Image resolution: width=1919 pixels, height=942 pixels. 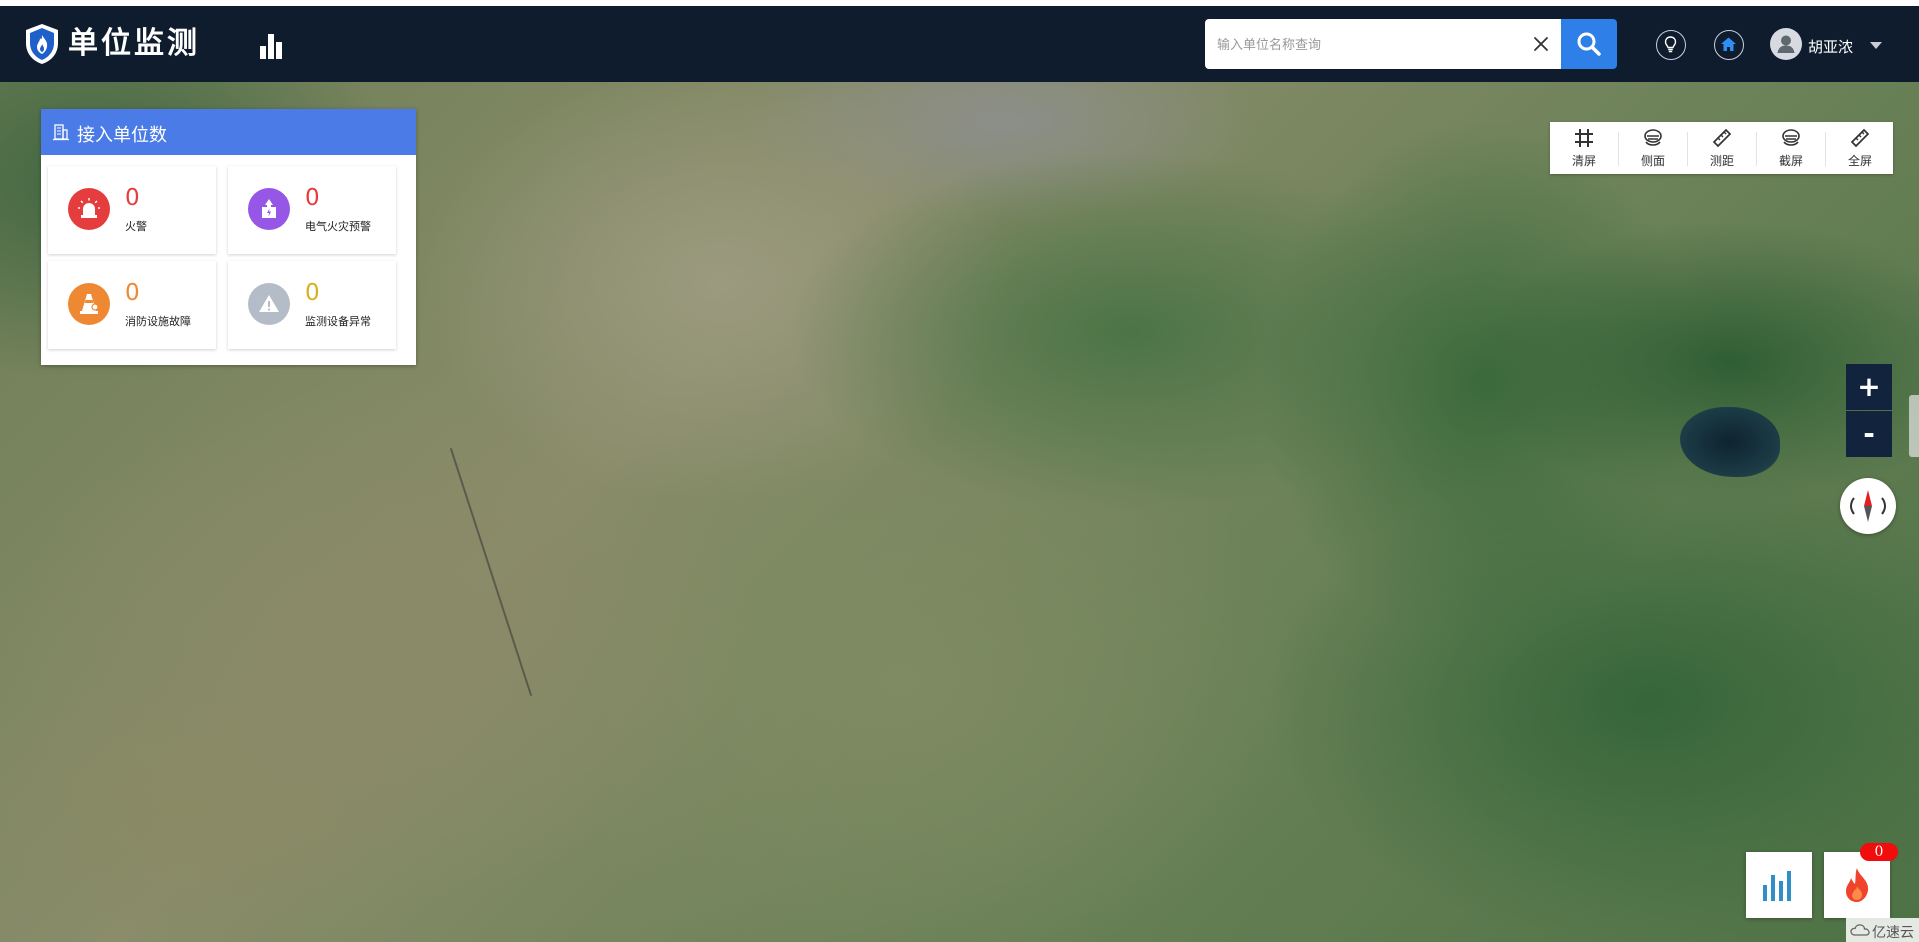 I want to click on measure-tool: 测距, so click(x=1722, y=148).